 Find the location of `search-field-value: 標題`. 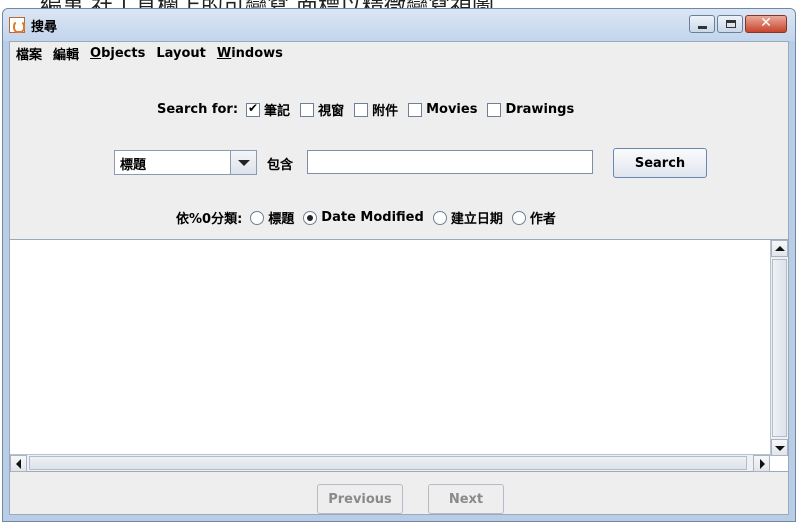

search-field-value: 標題 is located at coordinates (133, 165).